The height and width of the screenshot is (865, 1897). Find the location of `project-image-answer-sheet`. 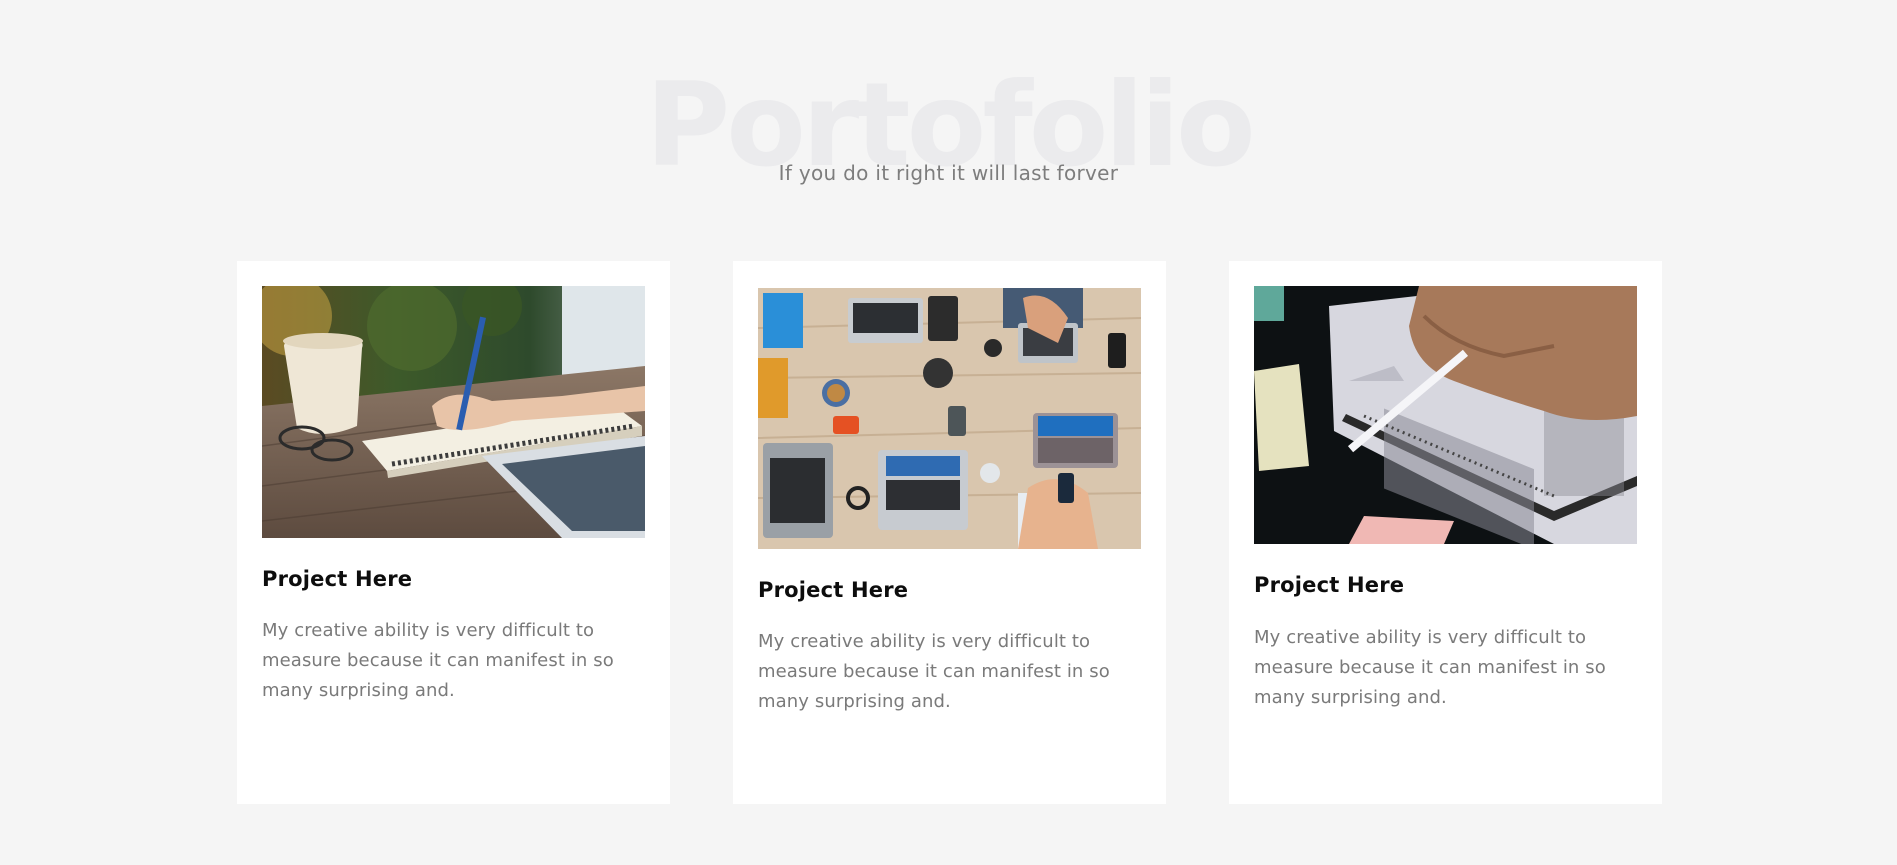

project-image-answer-sheet is located at coordinates (1445, 415).